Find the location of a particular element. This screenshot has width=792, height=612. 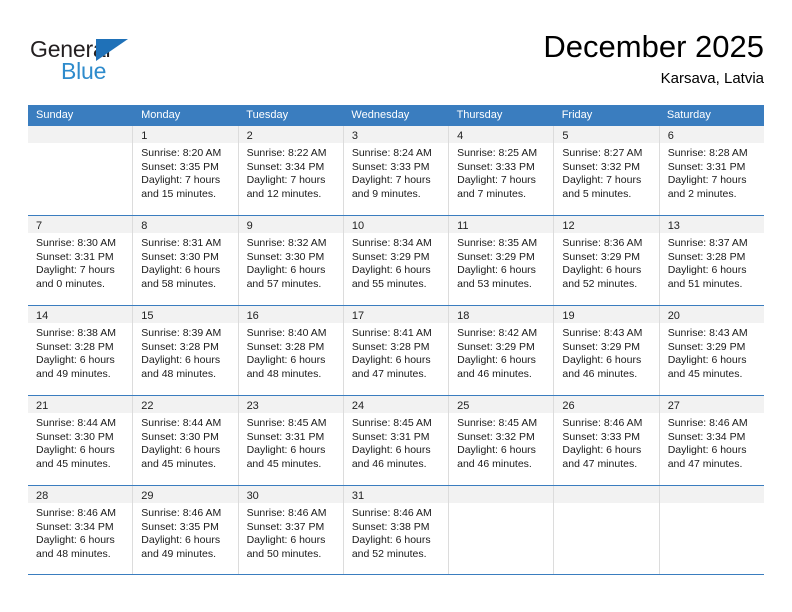

daylight-text-line2: and 0 minutes. is located at coordinates (70, 283).